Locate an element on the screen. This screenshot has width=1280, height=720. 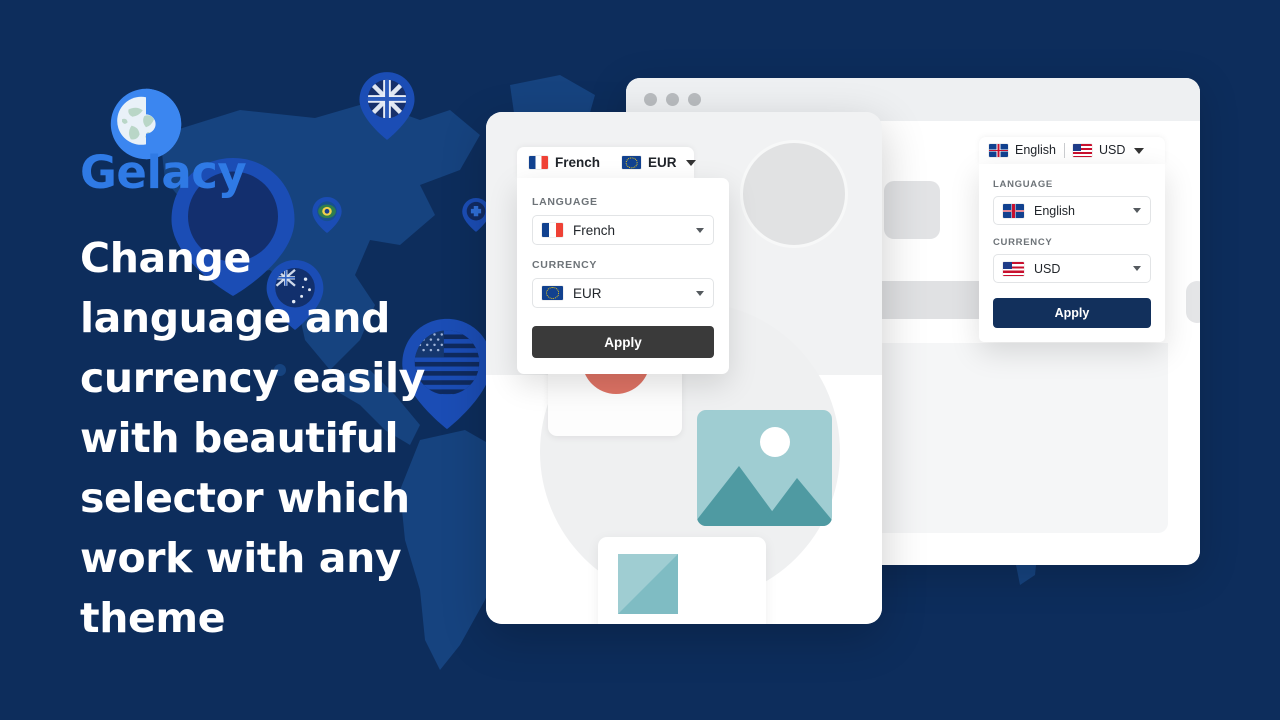
rear-currency-value: USD is located at coordinates (1047, 268).